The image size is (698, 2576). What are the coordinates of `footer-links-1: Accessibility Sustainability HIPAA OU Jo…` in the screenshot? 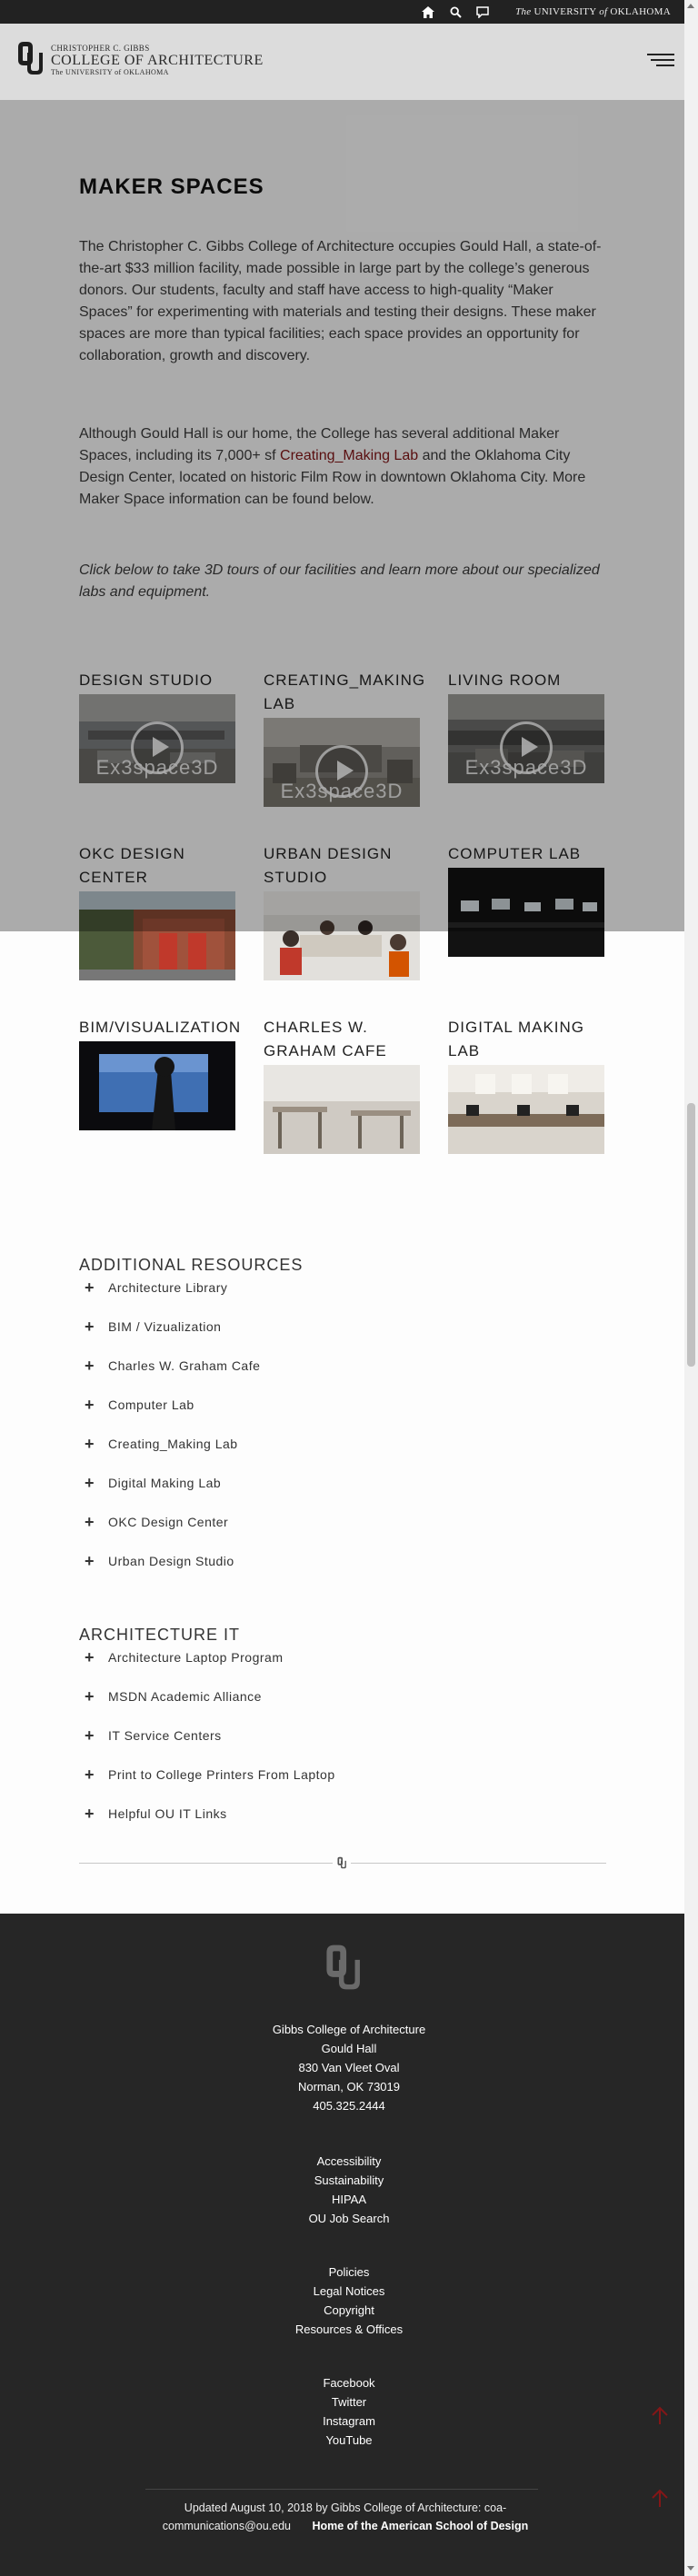 It's located at (349, 2190).